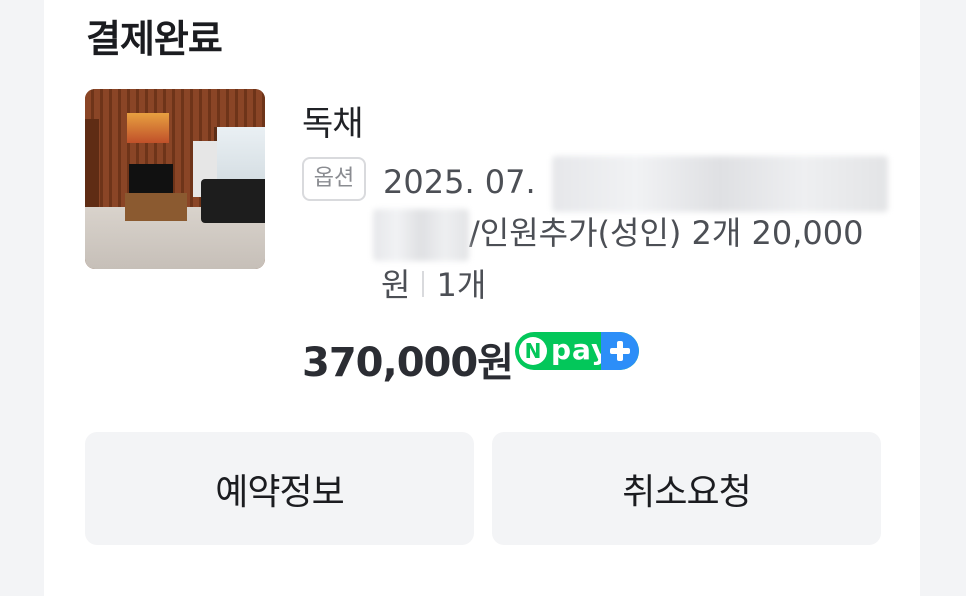 This screenshot has width=966, height=596. What do you see at coordinates (279, 488) in the screenshot?
I see `reservation-info-button: 예약정보` at bounding box center [279, 488].